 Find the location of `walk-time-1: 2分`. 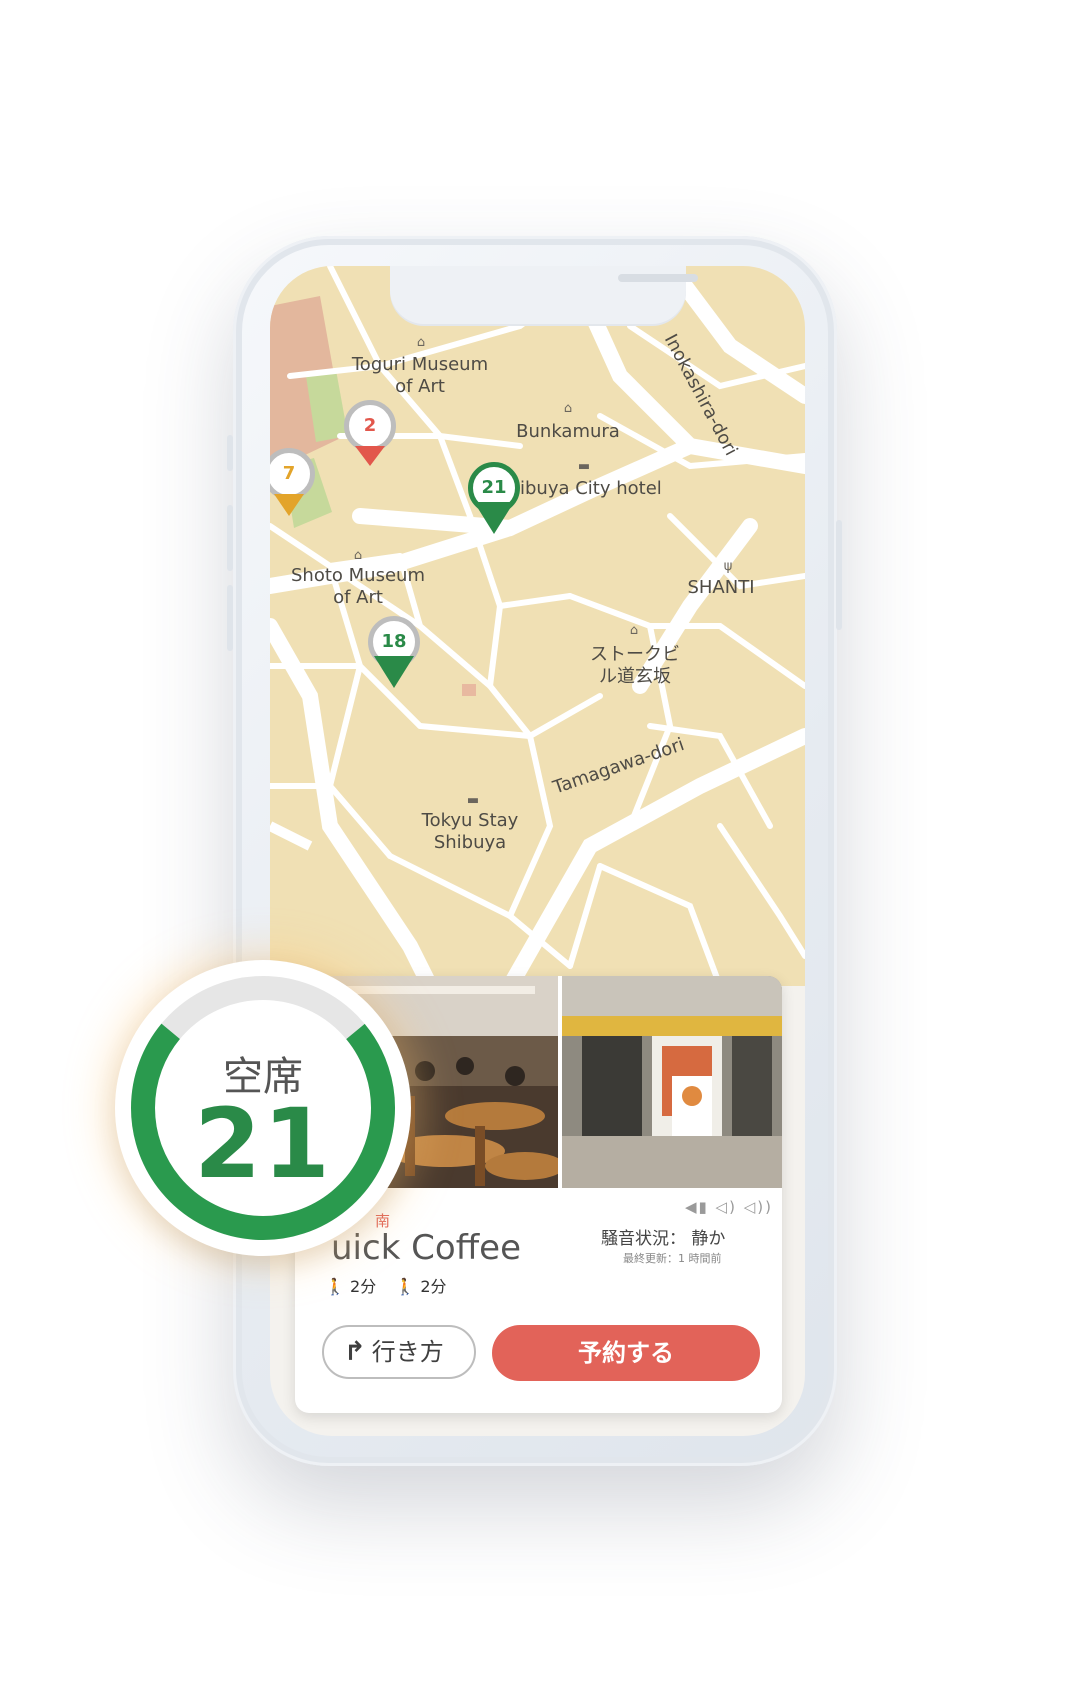

walk-time-1: 2分 is located at coordinates (363, 1286).